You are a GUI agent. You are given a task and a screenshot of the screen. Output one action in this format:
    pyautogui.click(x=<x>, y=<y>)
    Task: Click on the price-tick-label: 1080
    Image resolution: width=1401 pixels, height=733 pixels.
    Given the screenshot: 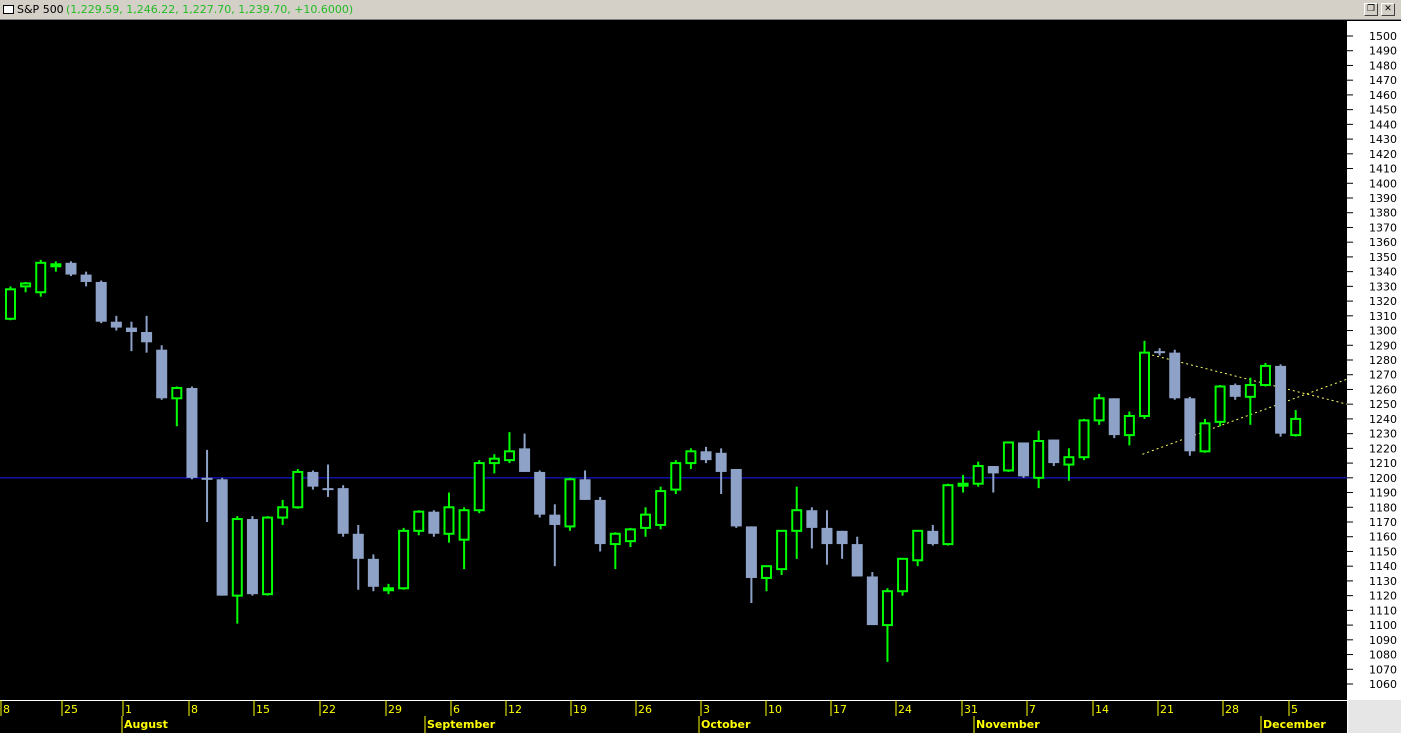 What is the action you would take?
    pyautogui.click(x=1383, y=655)
    